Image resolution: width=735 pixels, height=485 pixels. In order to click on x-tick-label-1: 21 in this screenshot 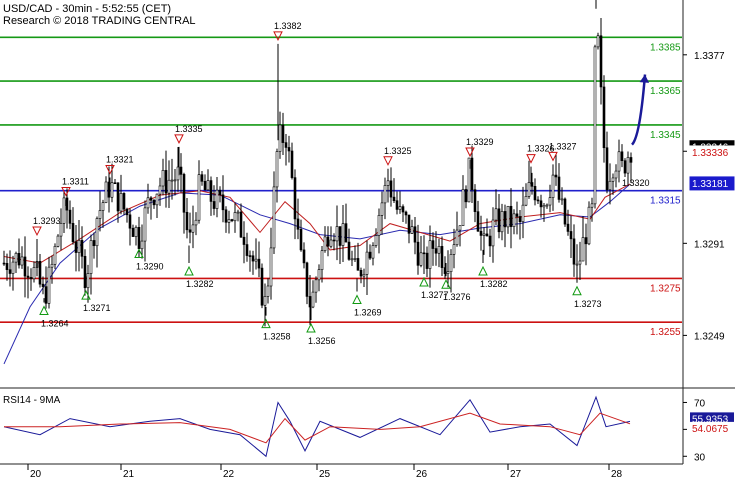, I will do `click(129, 474)`.